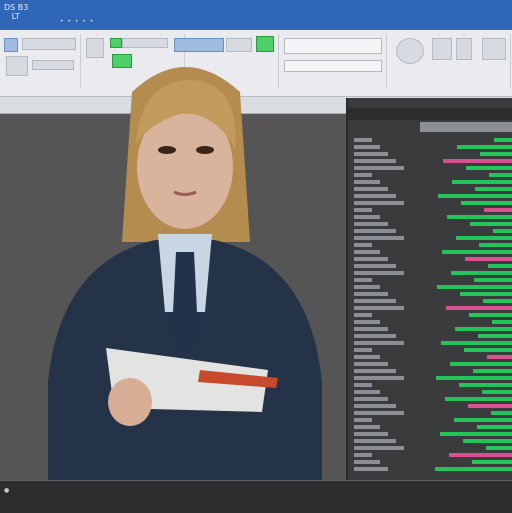  I want to click on globe-icon, so click(410, 51).